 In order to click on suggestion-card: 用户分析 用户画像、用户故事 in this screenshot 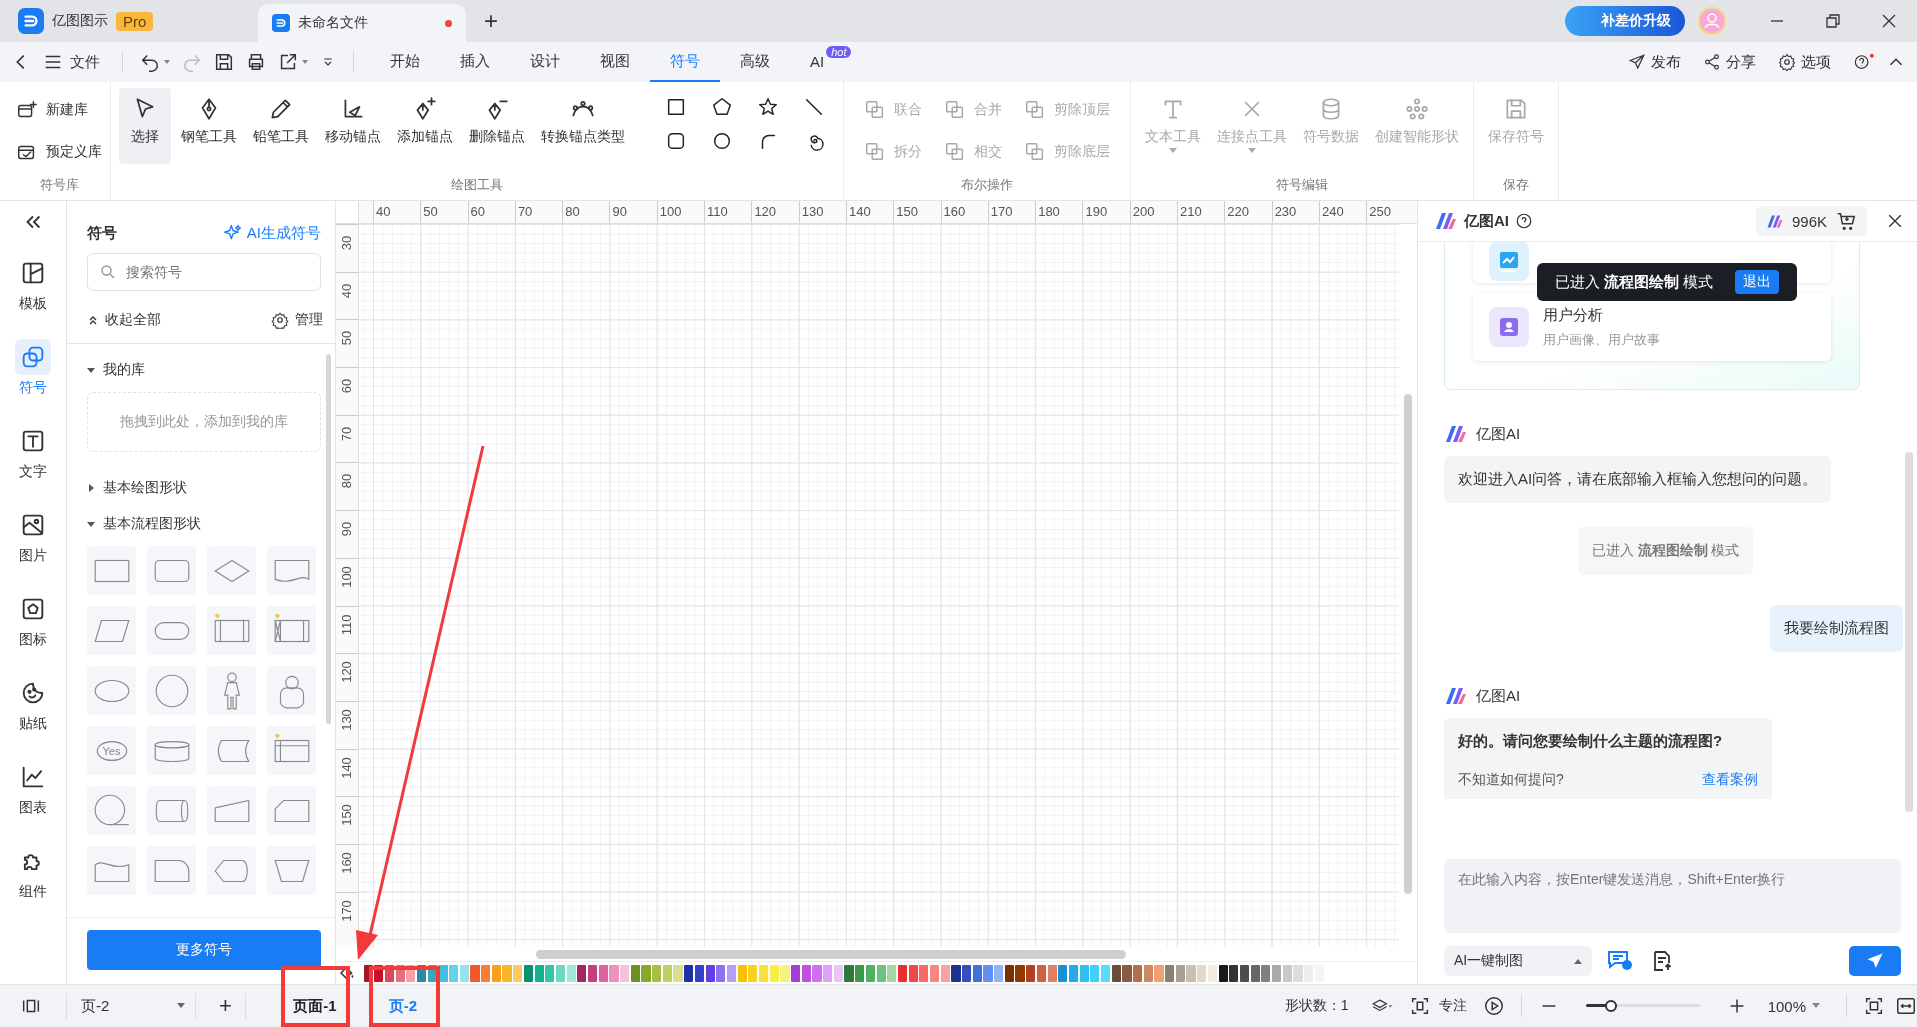, I will do `click(1652, 327)`.